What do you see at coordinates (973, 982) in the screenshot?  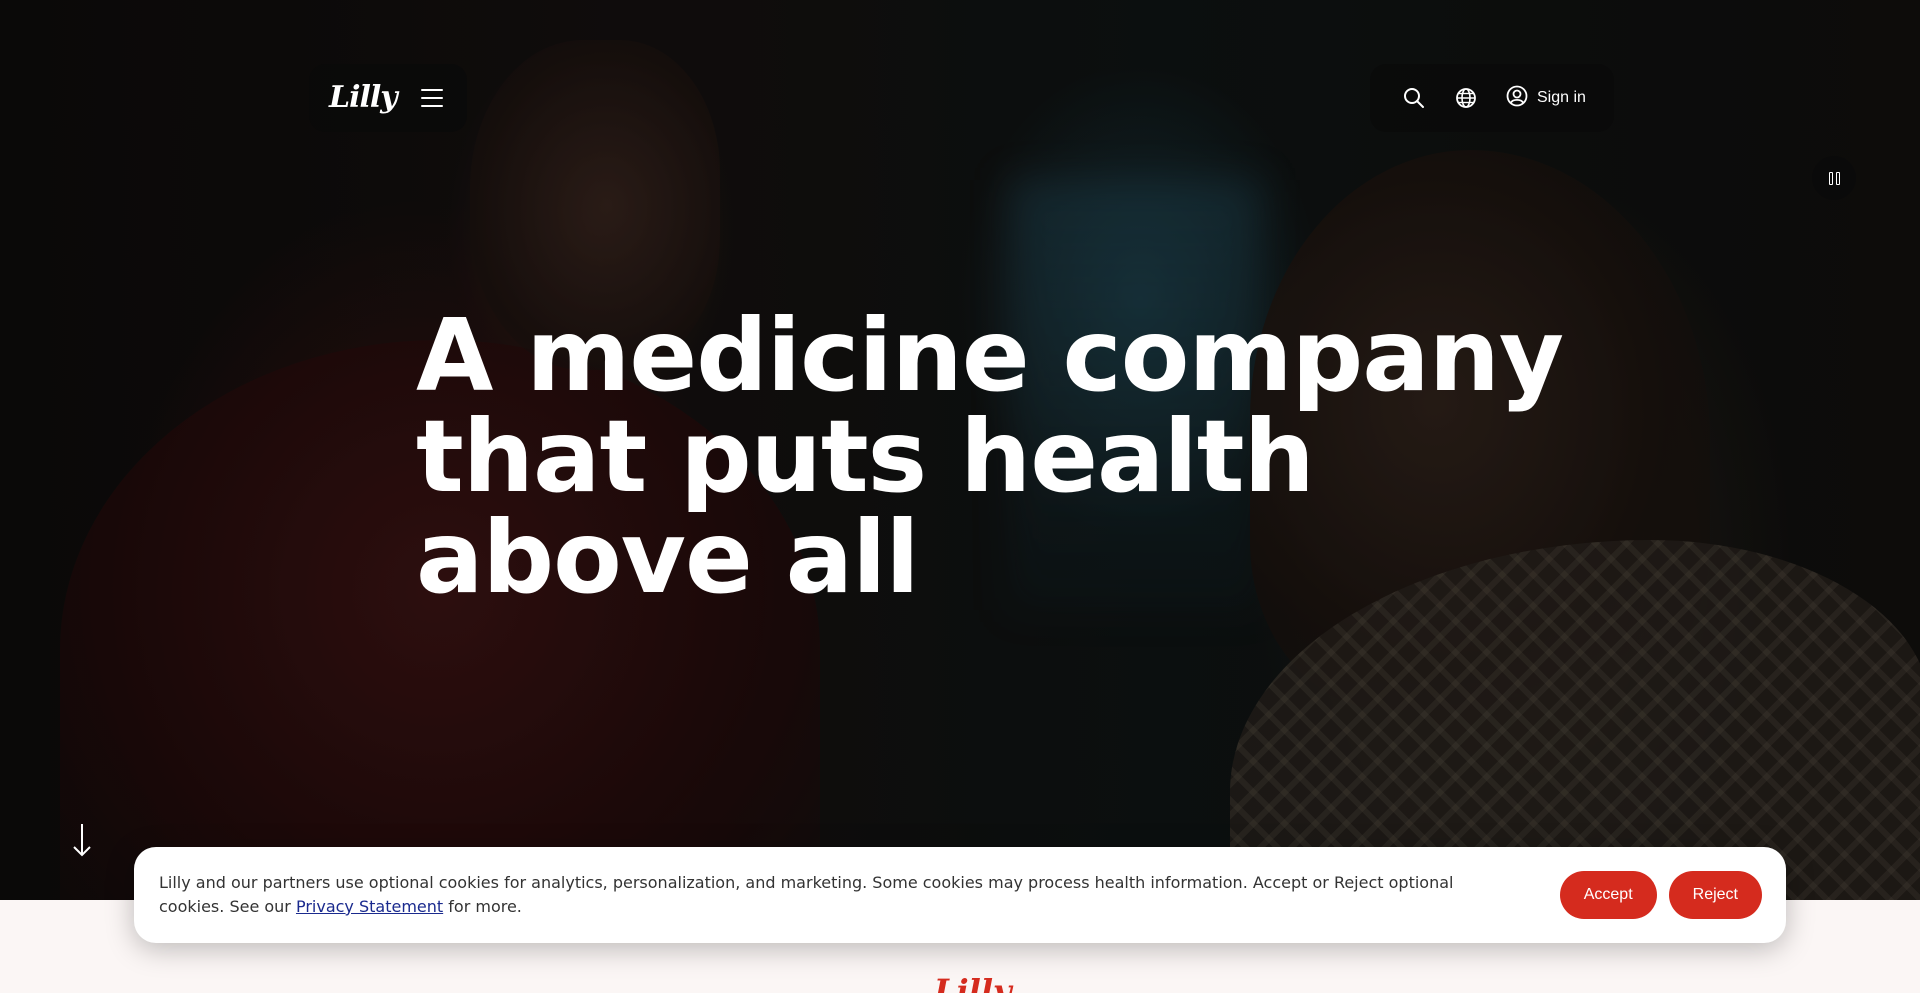 I see `footer-lilly-logo: Lilly` at bounding box center [973, 982].